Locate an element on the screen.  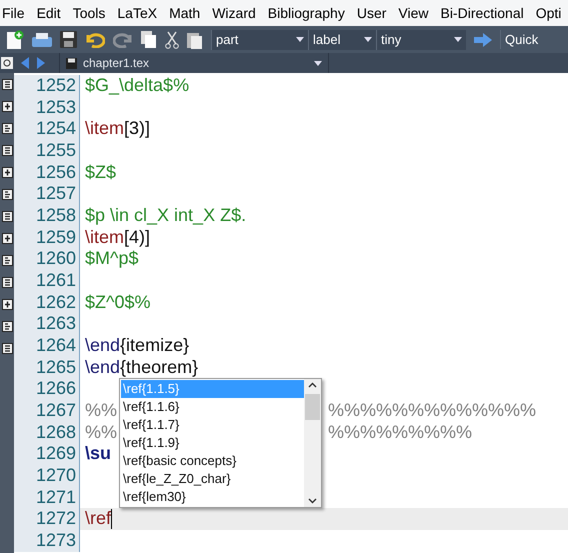
line-number: 1271 is located at coordinates (47, 497).